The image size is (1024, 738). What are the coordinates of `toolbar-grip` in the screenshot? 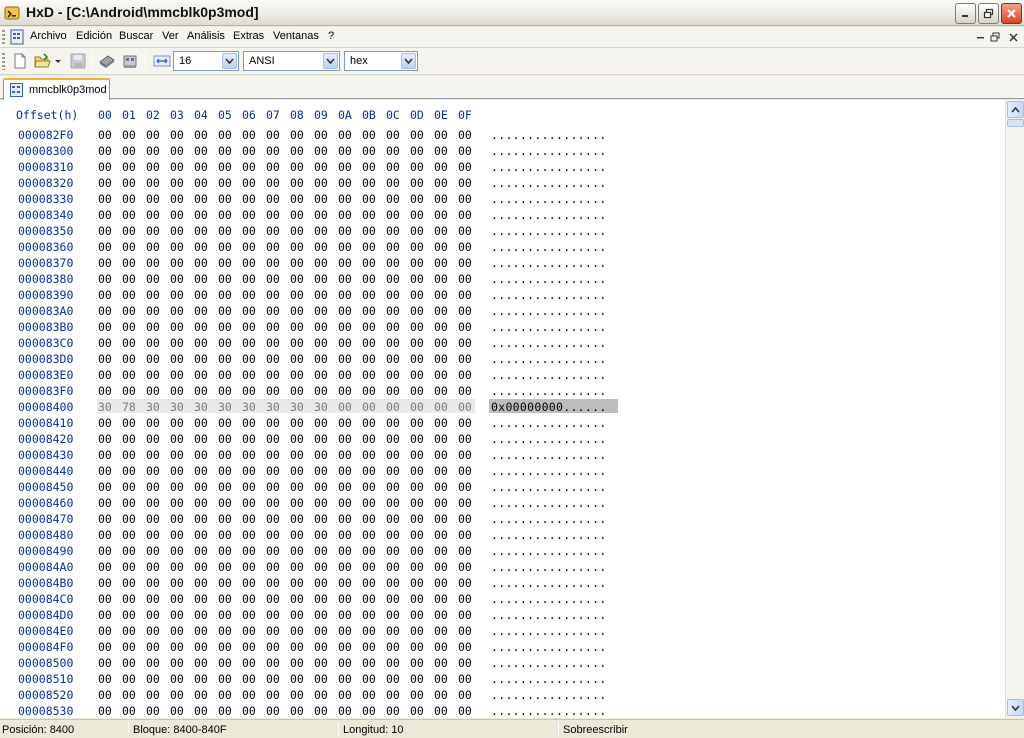 It's located at (3, 61).